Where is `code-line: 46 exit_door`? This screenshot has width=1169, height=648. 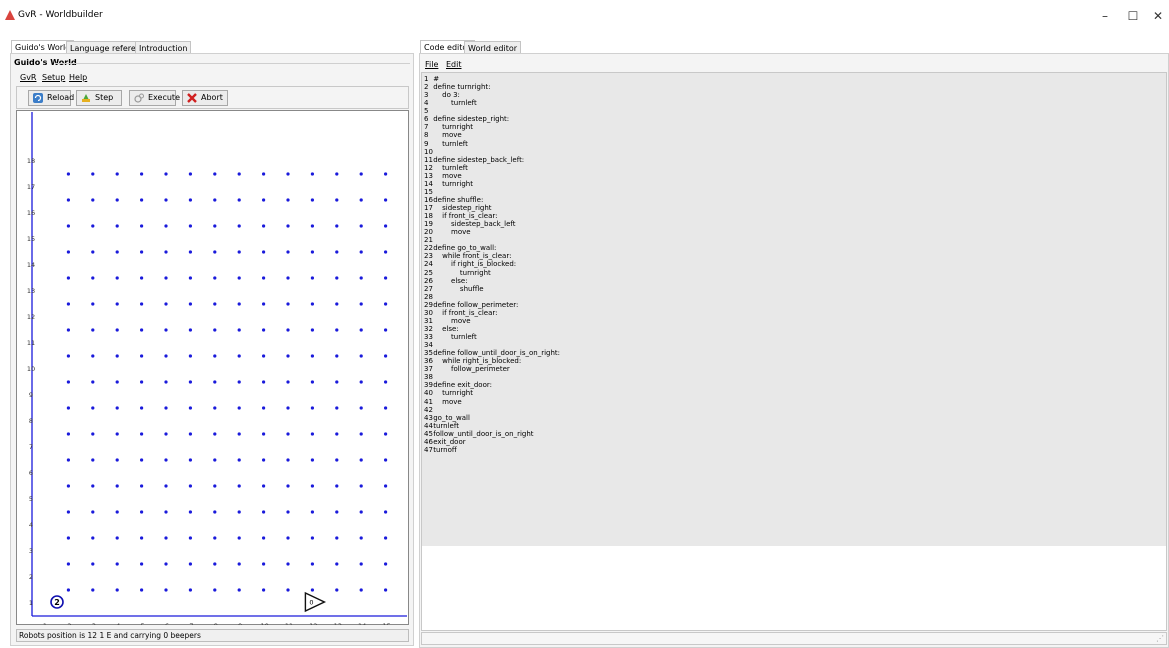
code-line: 46 exit_door is located at coordinates (492, 442).